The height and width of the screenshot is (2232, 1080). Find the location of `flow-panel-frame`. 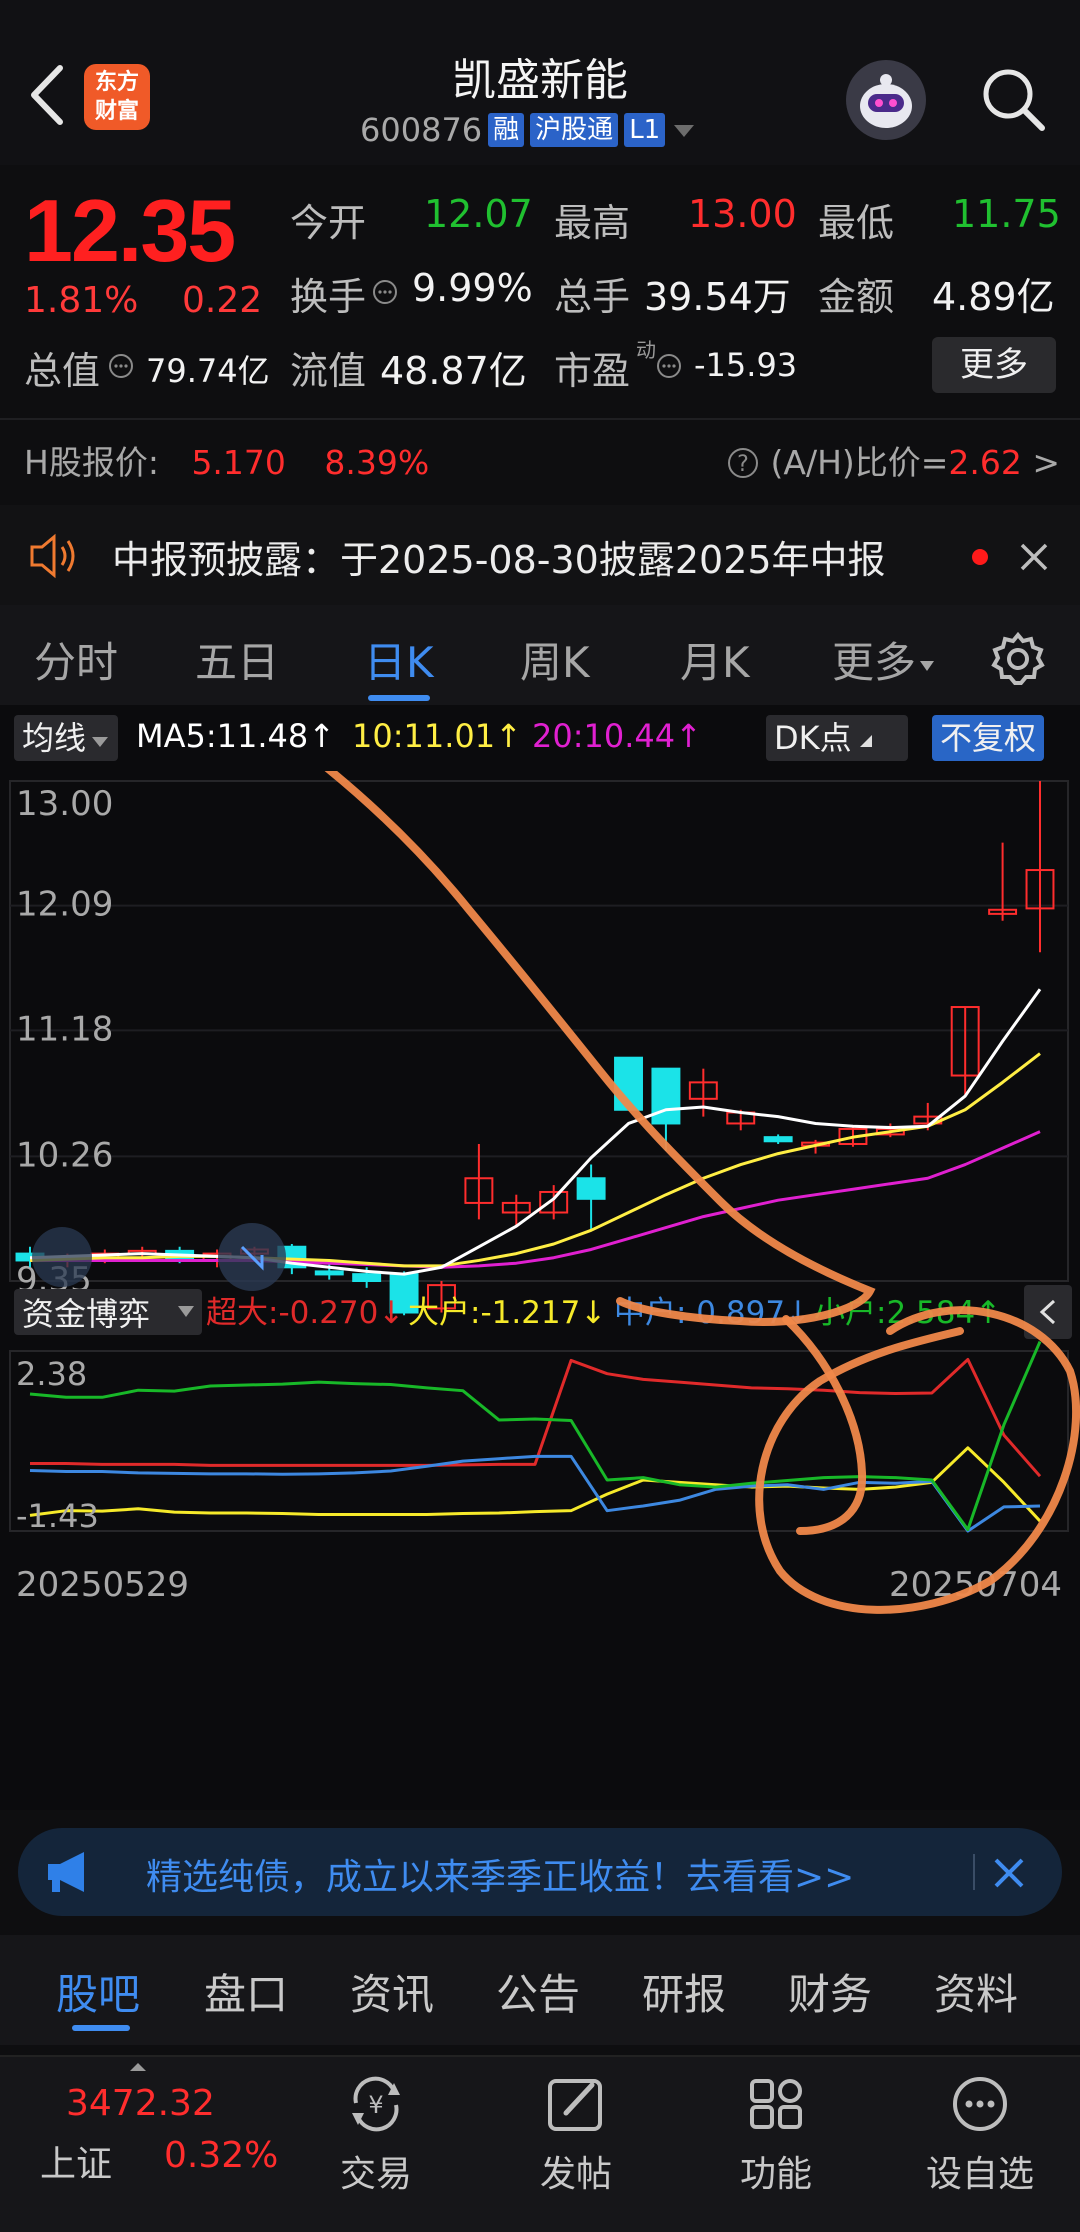

flow-panel-frame is located at coordinates (539, 1441).